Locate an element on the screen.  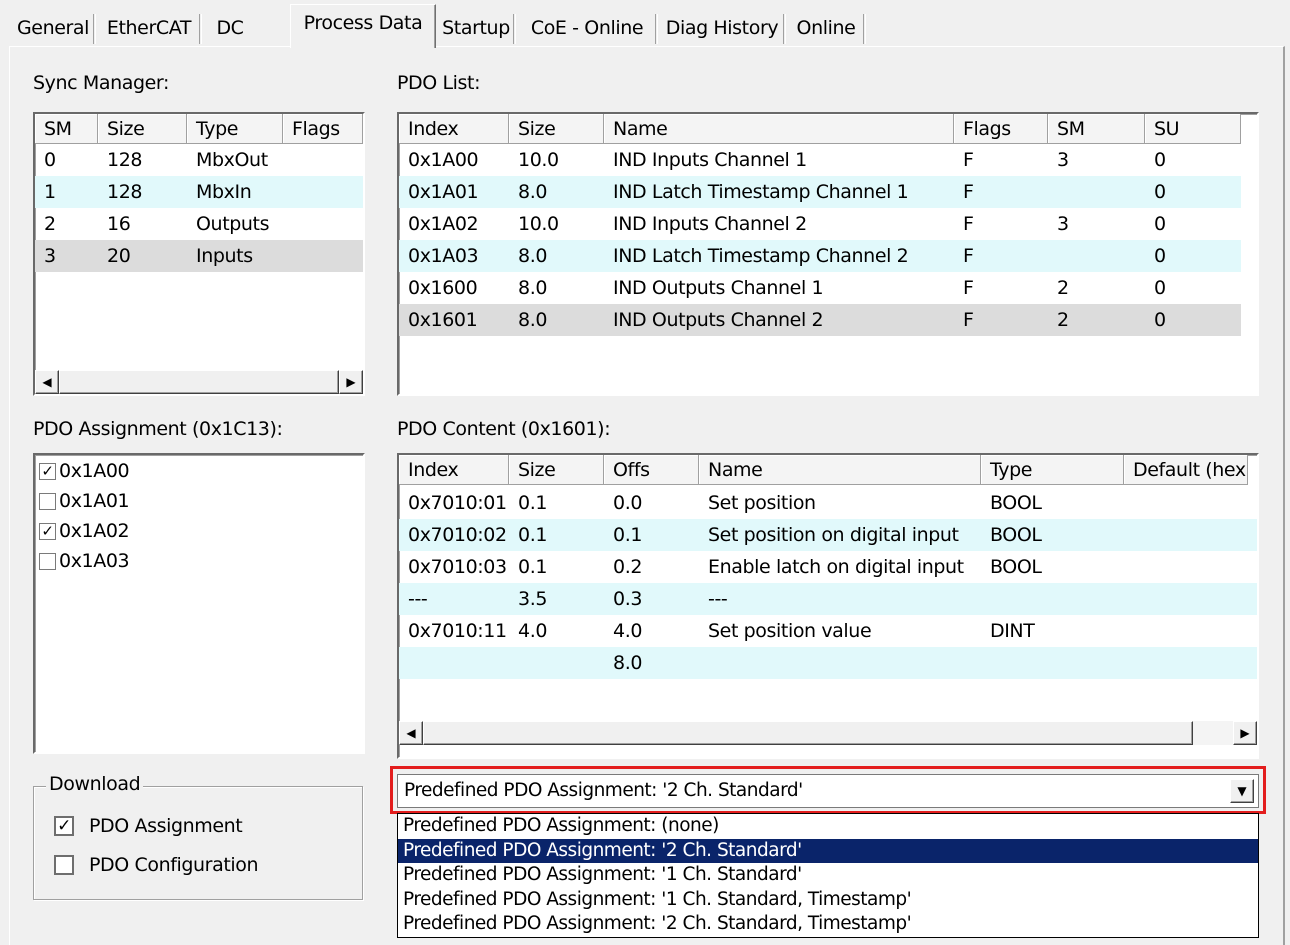
tab-startup: Startup is located at coordinates (476, 28).